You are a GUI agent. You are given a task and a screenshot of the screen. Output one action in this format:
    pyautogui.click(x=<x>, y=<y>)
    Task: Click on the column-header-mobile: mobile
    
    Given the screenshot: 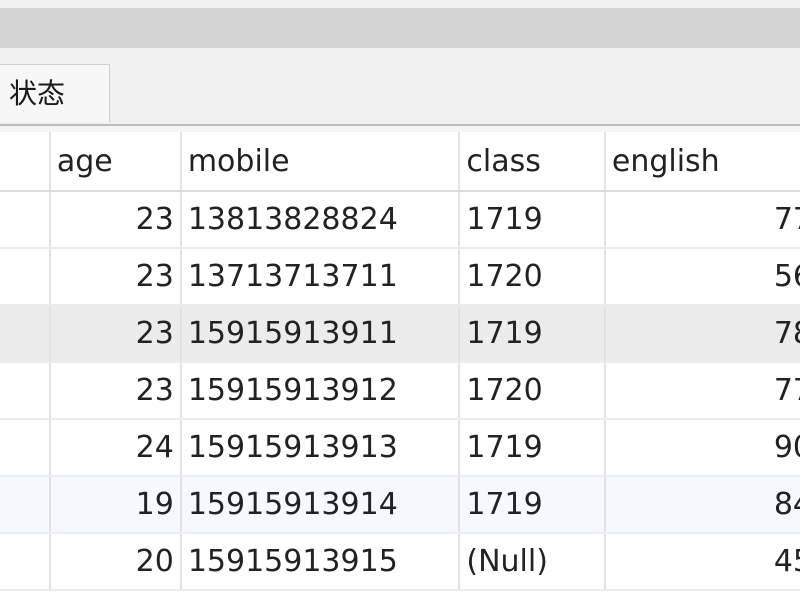 What is the action you would take?
    pyautogui.click(x=320, y=162)
    